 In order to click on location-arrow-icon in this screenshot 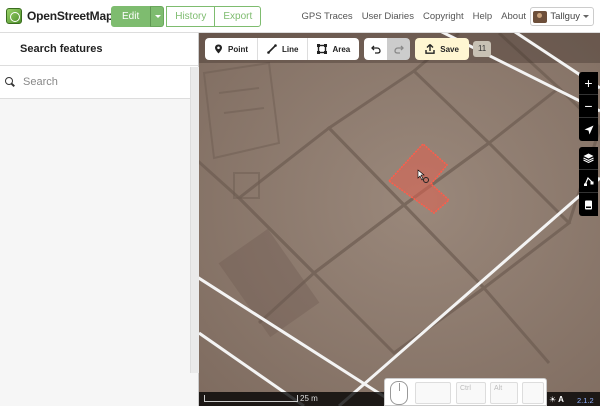, I will do `click(588, 129)`.